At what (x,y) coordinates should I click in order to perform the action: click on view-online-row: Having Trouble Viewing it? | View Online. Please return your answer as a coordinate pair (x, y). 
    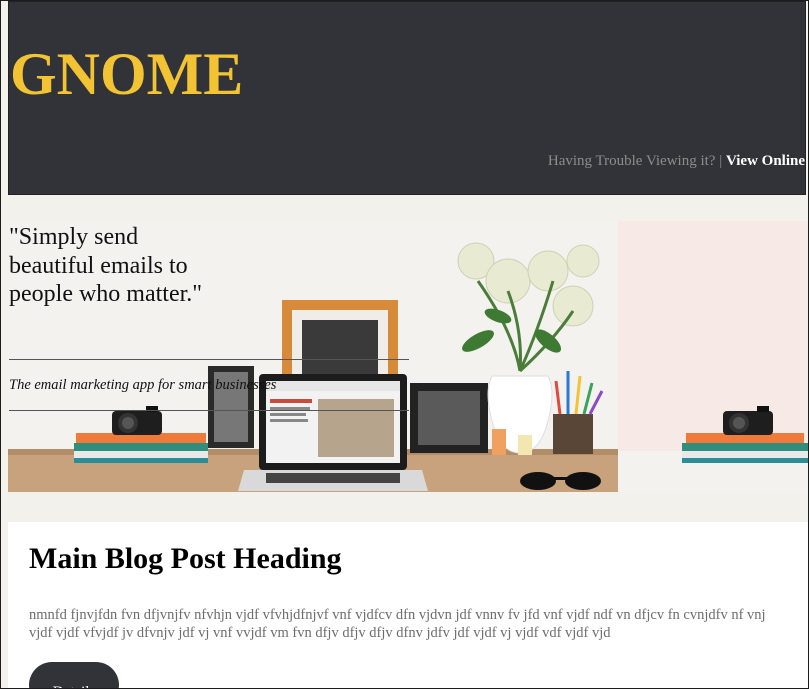
    Looking at the image, I should click on (676, 161).